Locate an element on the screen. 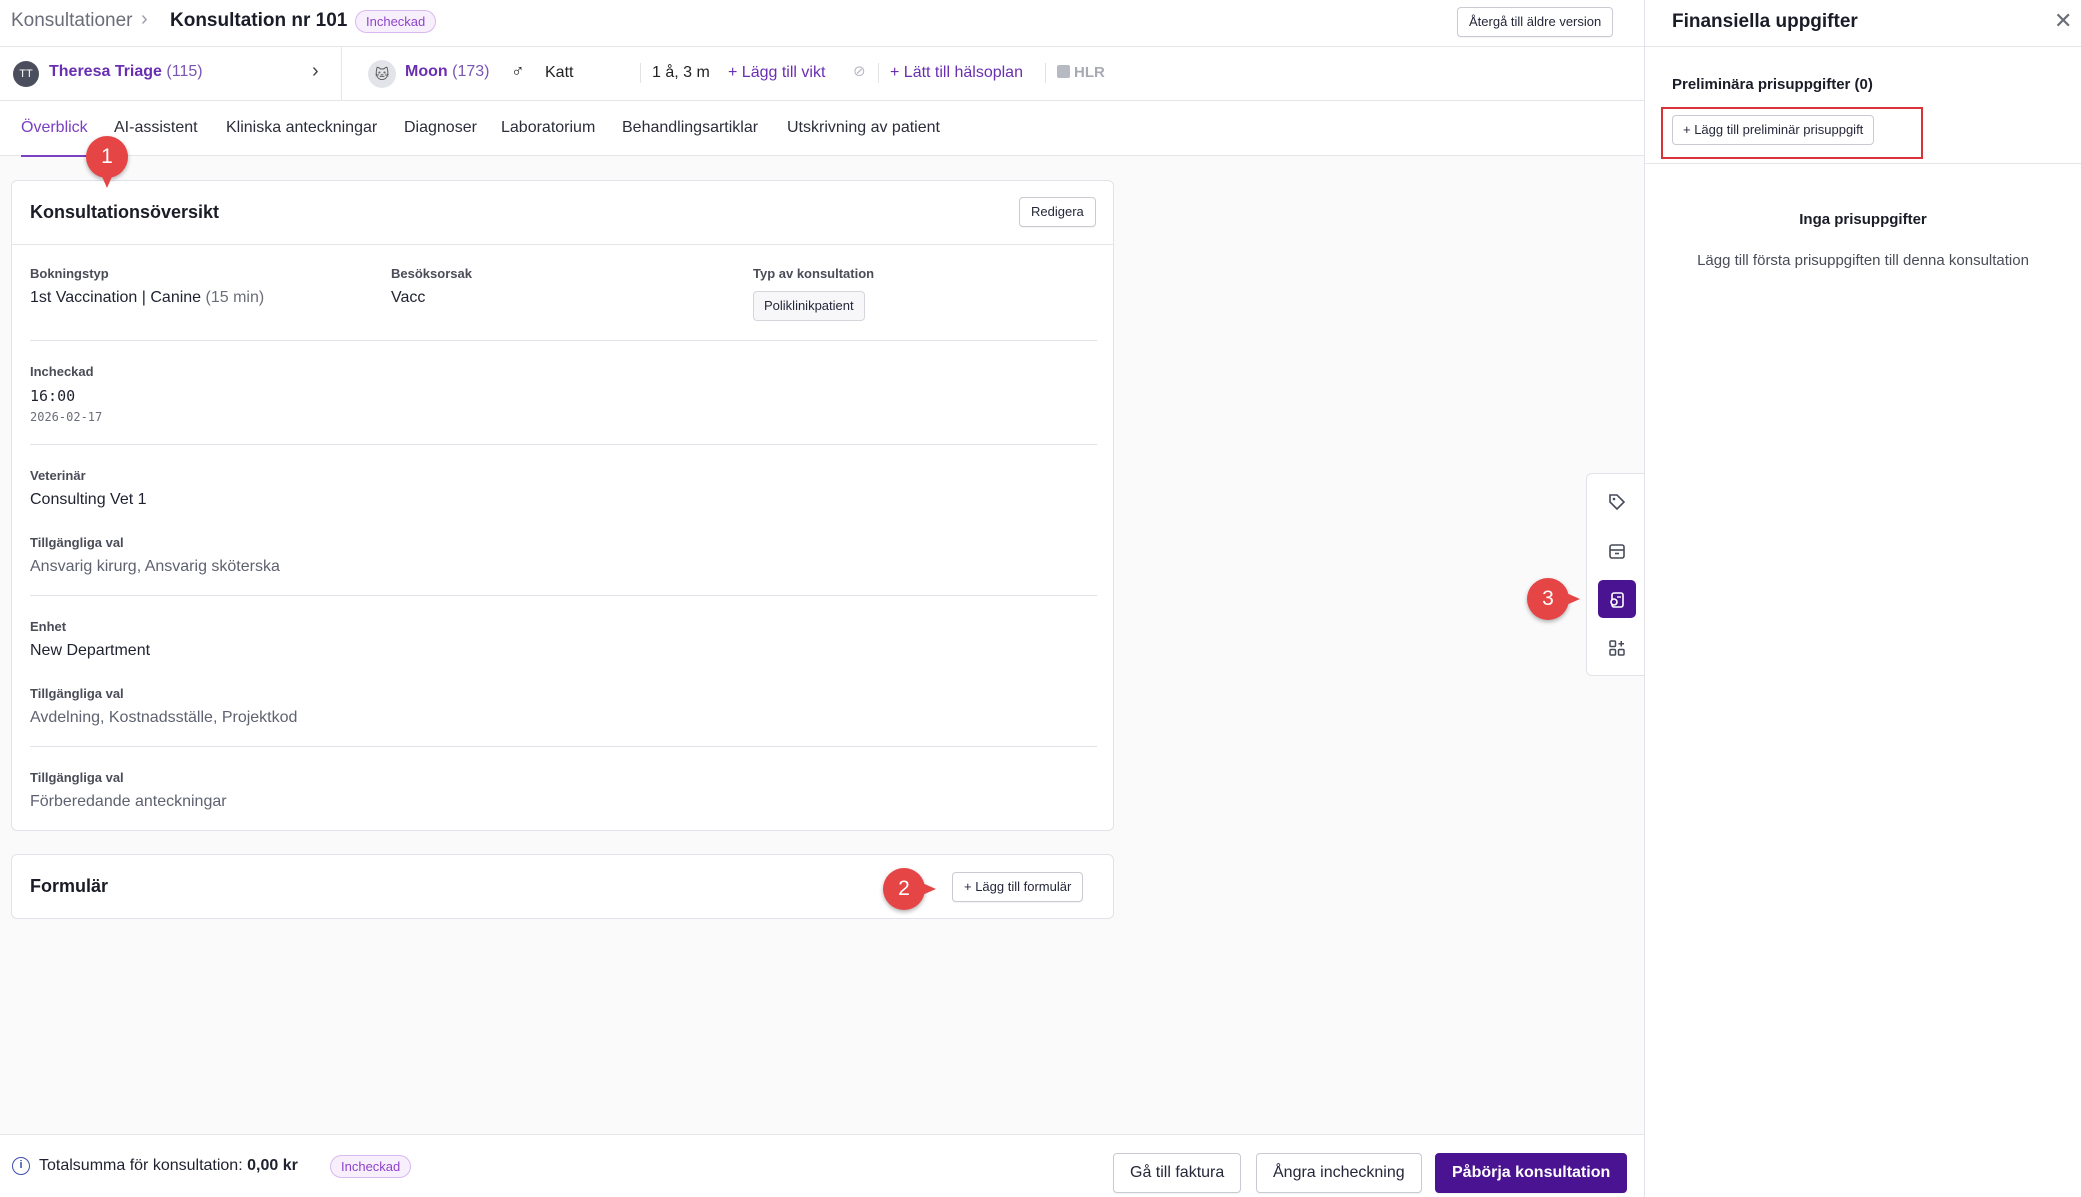 This screenshot has height=1197, width=2081. booking-type-value: 1st Vaccination | Canine (15 min) is located at coordinates (147, 298).